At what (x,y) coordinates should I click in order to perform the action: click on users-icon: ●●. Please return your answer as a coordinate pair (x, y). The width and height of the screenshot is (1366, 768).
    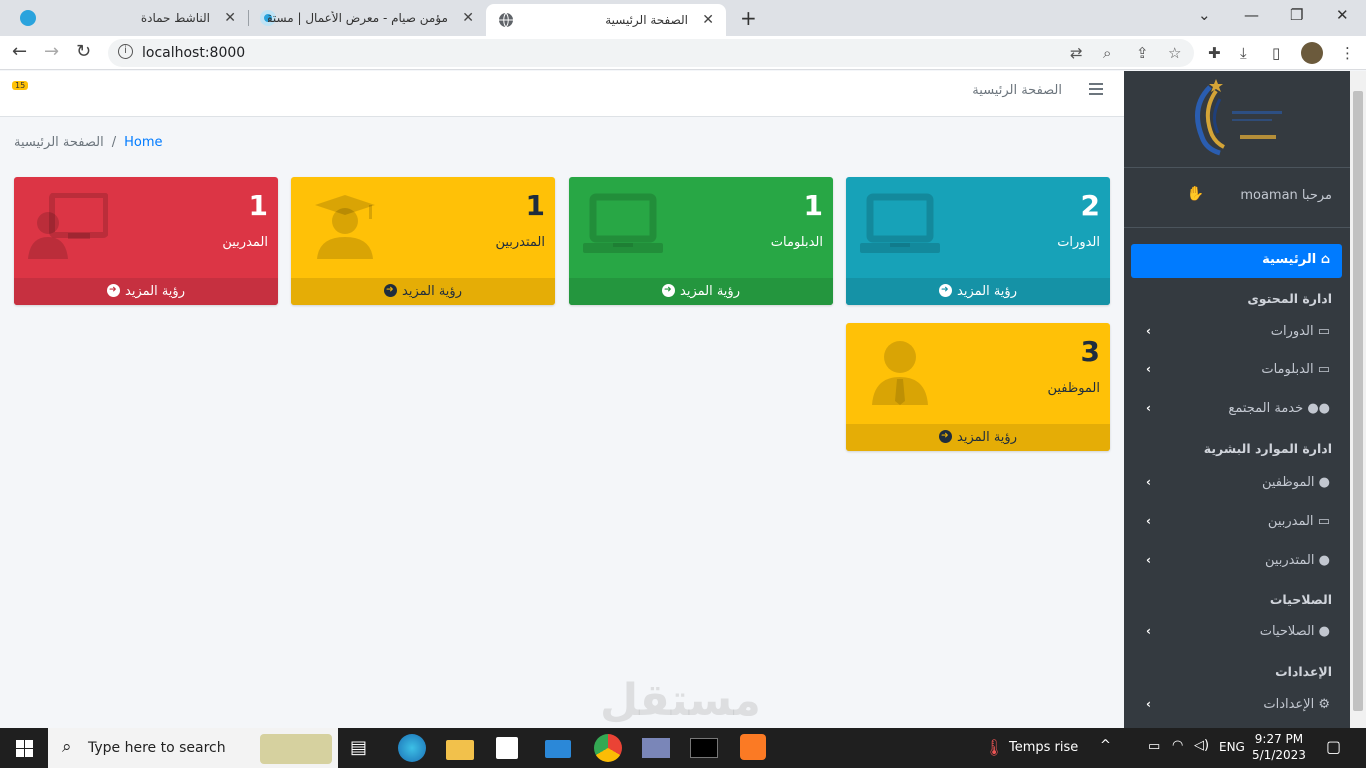
    Looking at the image, I should click on (1318, 408).